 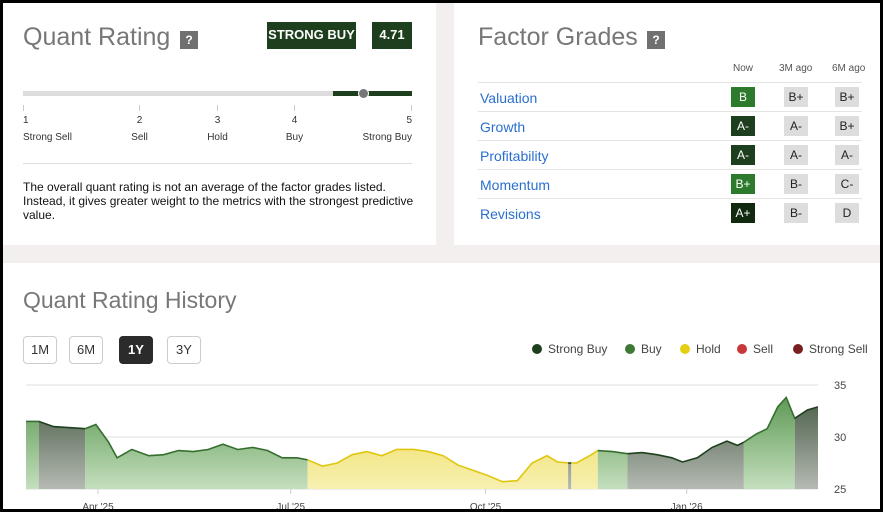 What do you see at coordinates (670, 96) in the screenshot?
I see `factor-row: Valuation B B+ B+` at bounding box center [670, 96].